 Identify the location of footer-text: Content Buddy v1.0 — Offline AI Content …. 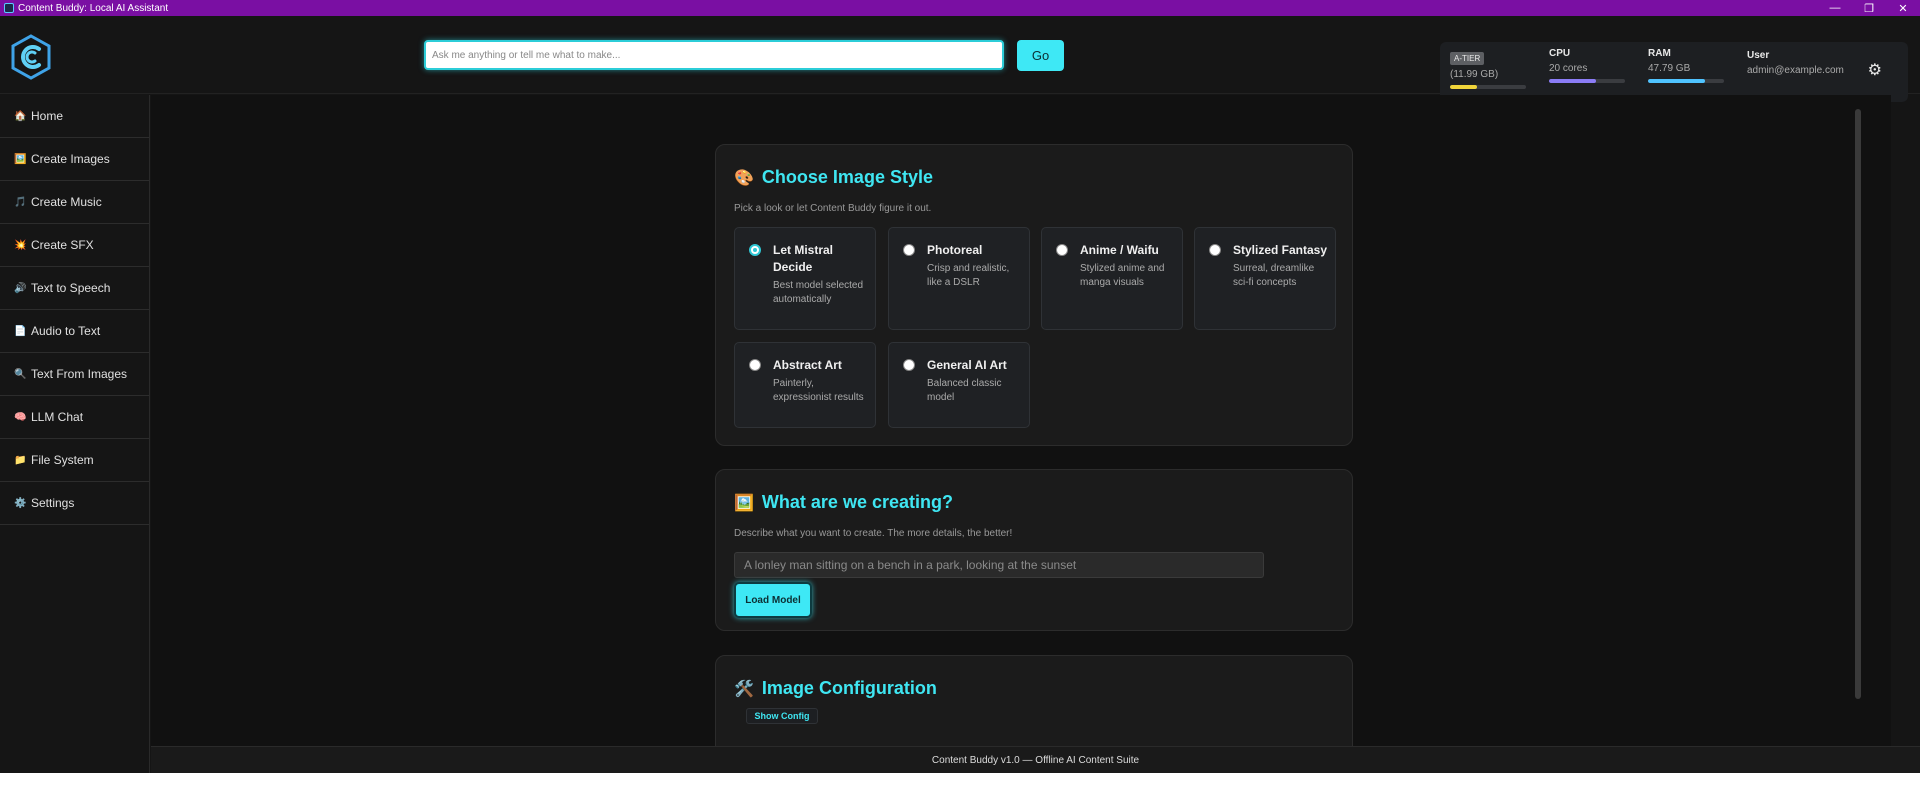
(1035, 760).